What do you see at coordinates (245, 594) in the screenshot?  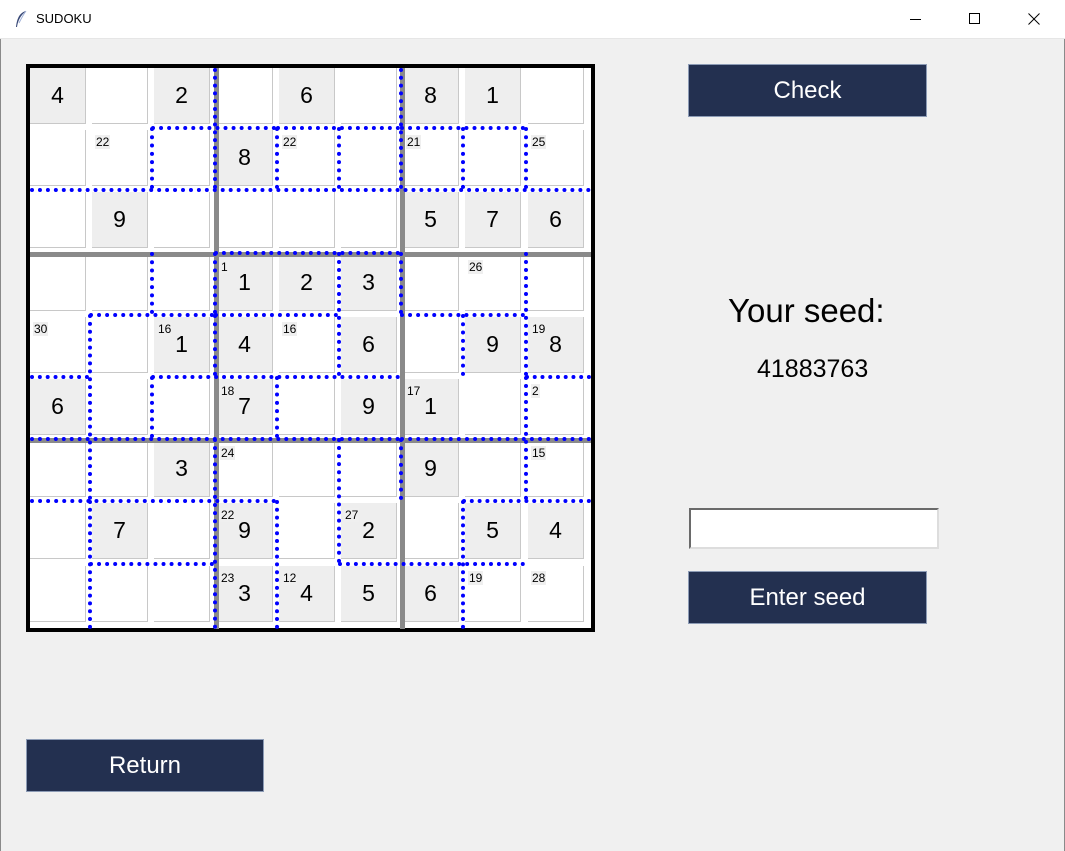 I see `cell-r9-c4: 23 3` at bounding box center [245, 594].